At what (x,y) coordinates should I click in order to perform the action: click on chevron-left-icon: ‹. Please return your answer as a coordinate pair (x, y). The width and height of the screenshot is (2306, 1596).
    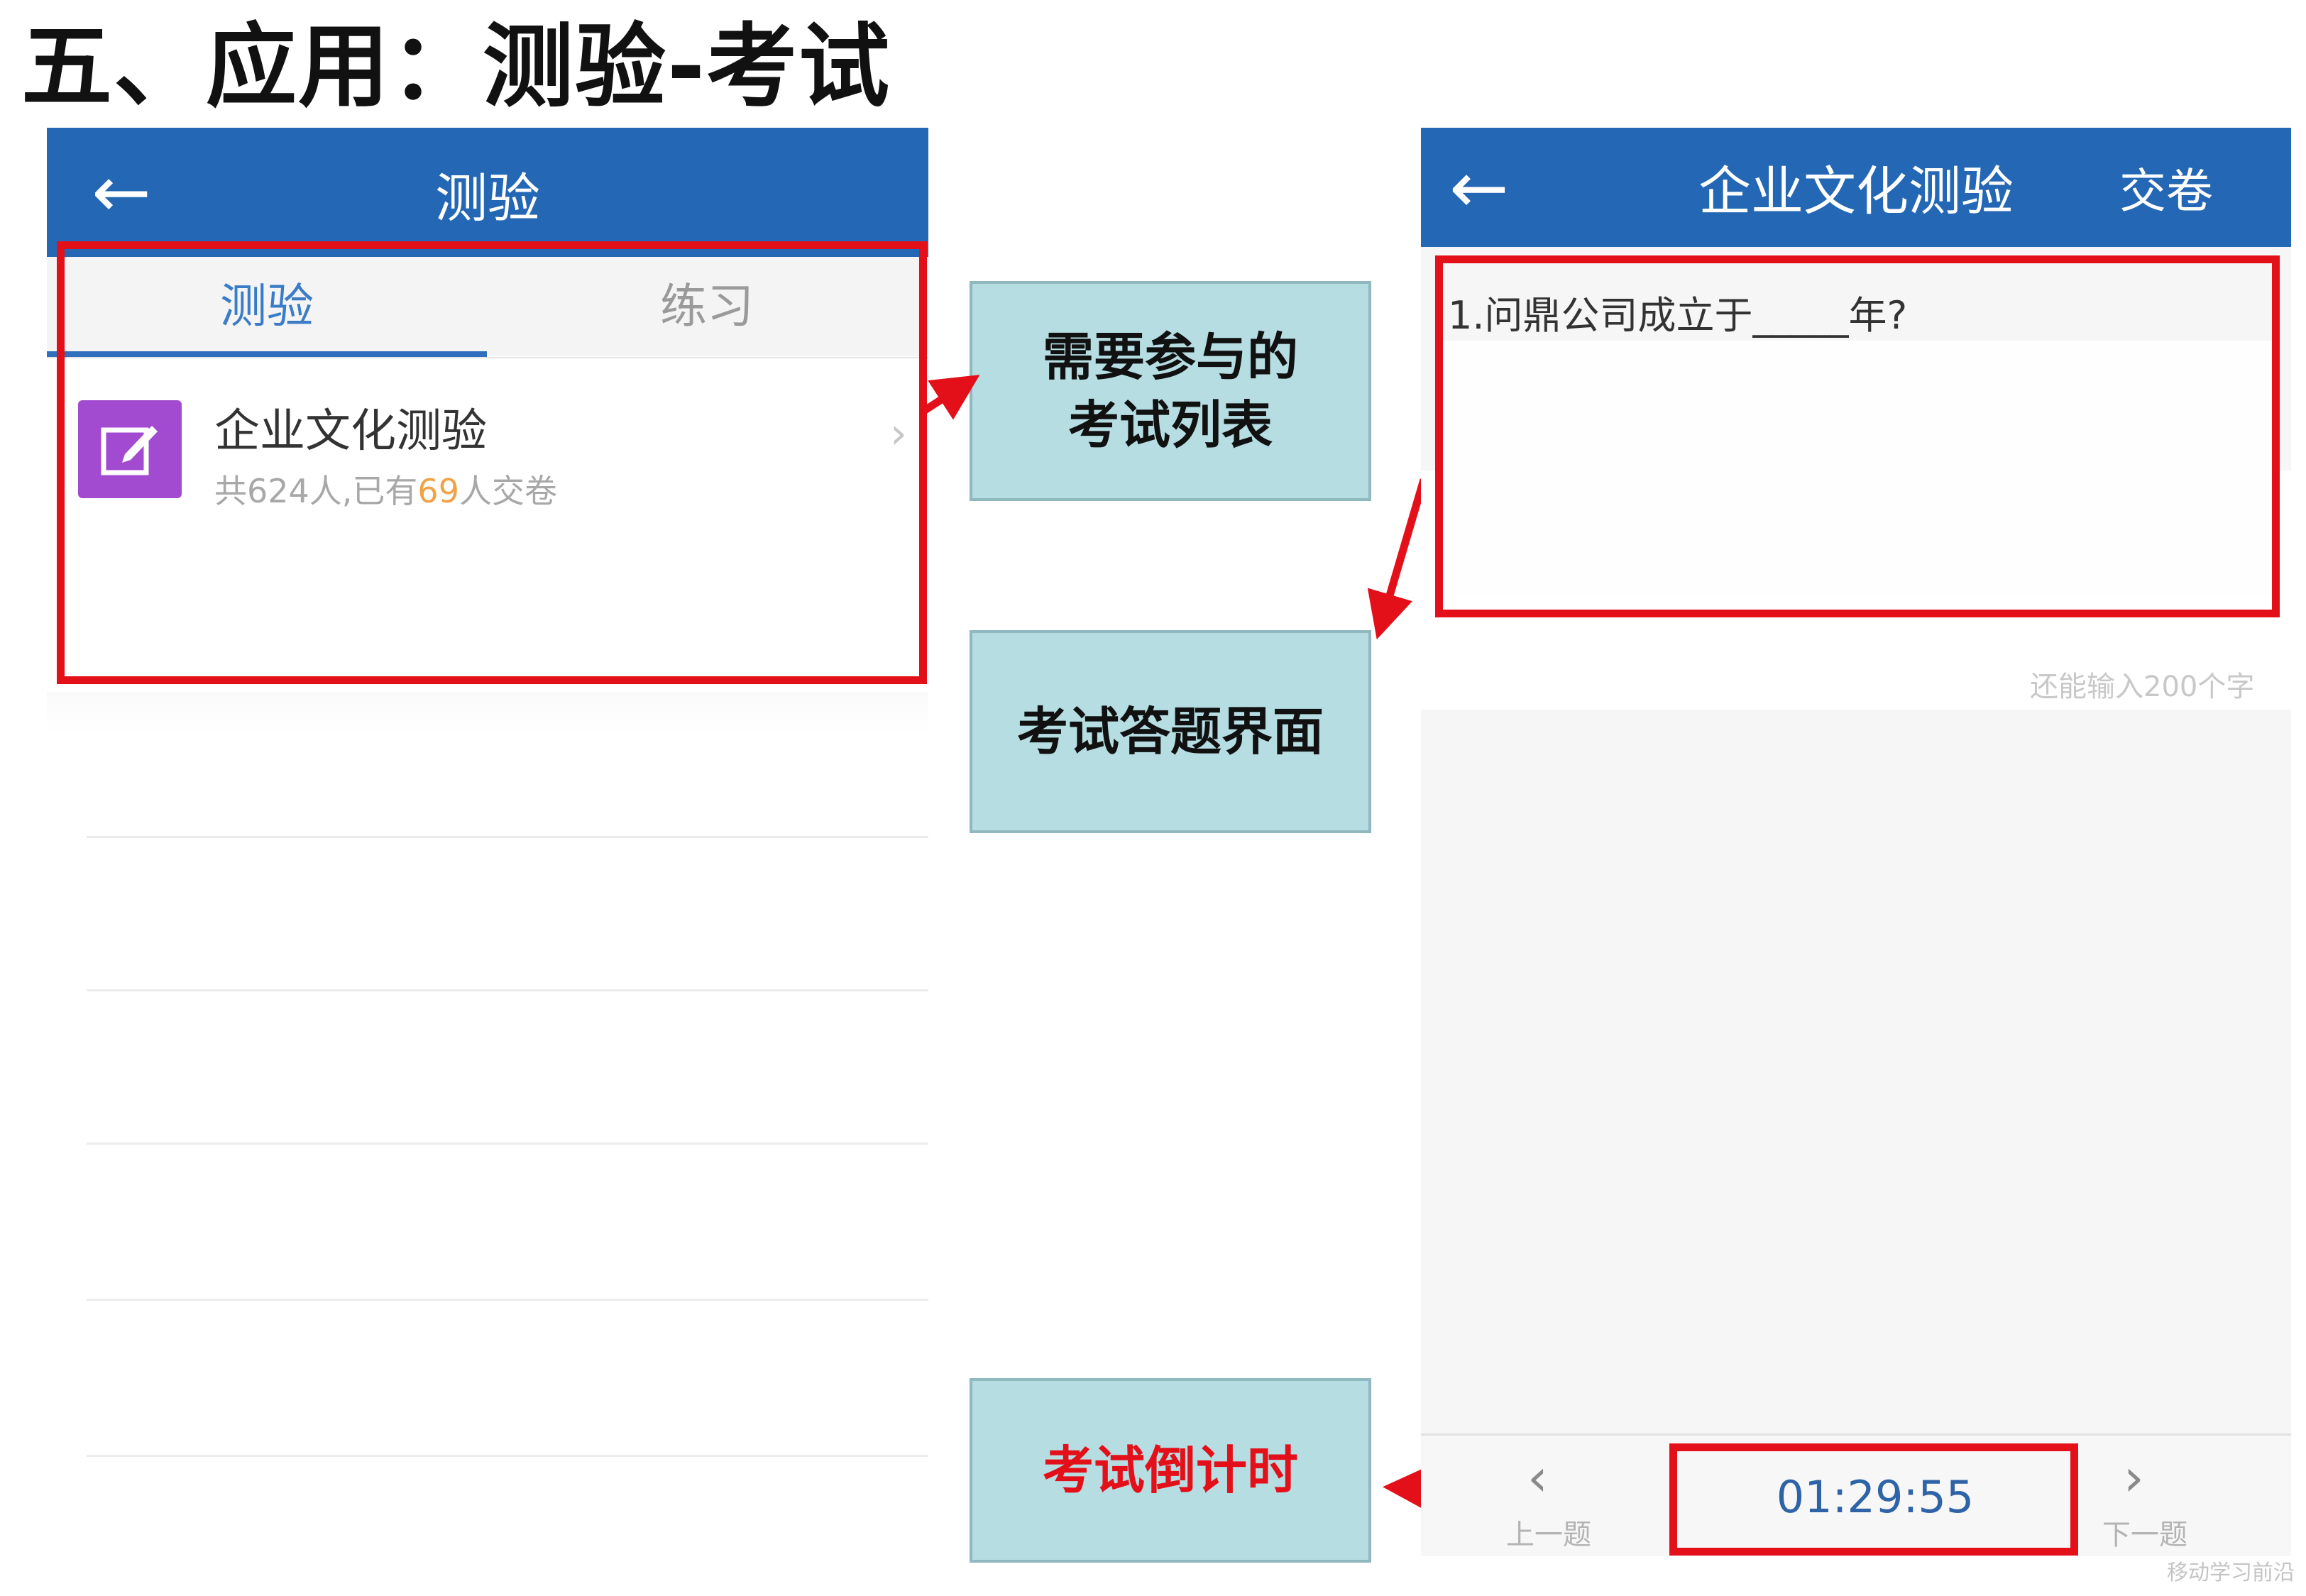
    Looking at the image, I should click on (1537, 1478).